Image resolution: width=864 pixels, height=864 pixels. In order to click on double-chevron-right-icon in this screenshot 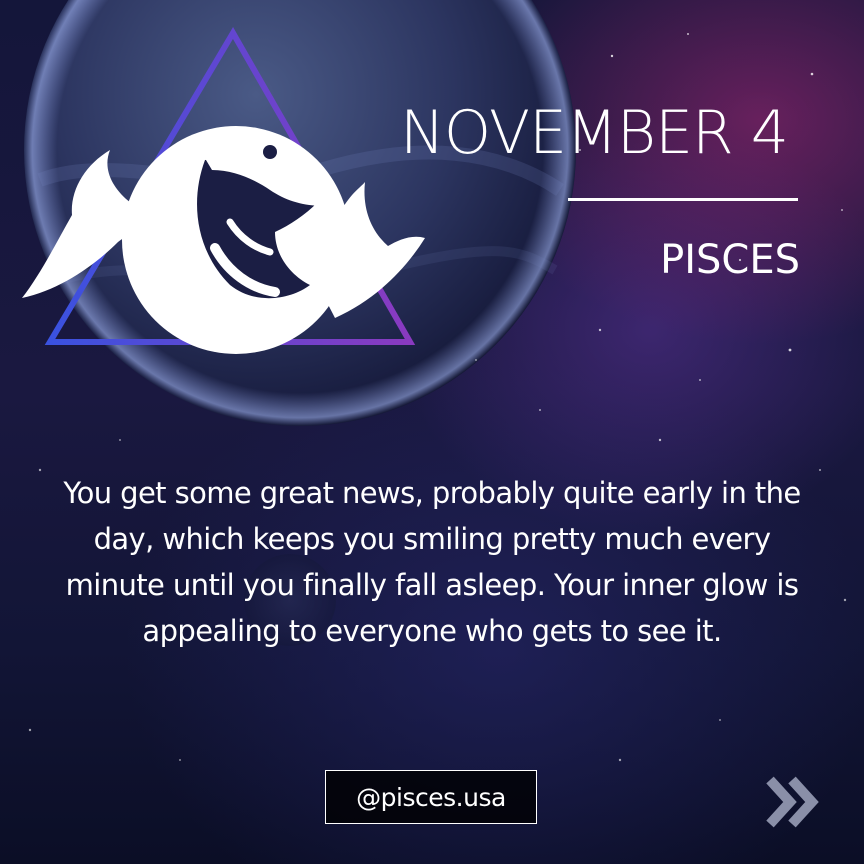, I will do `click(793, 802)`.